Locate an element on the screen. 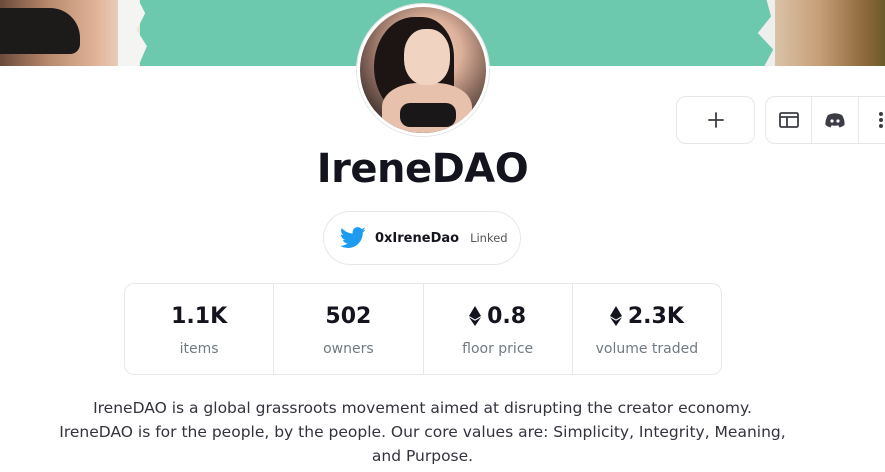 The height and width of the screenshot is (472, 885). banner-torn-edge-left is located at coordinates (132, 33).